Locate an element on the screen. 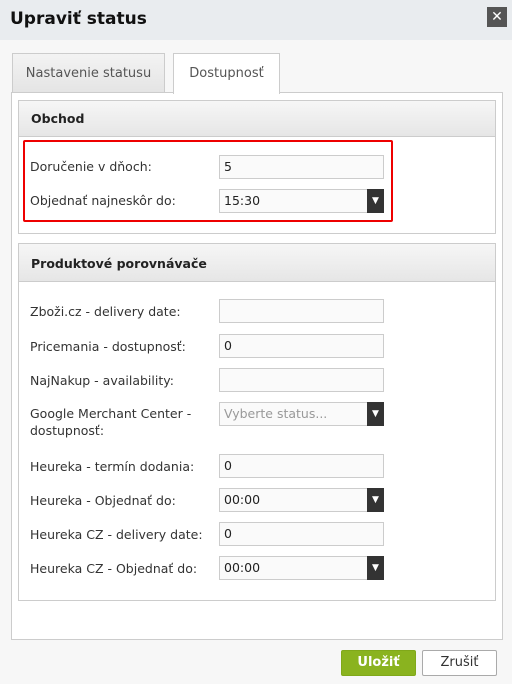 The width and height of the screenshot is (512, 684). dialog-title: Upraviť status is located at coordinates (78, 19).